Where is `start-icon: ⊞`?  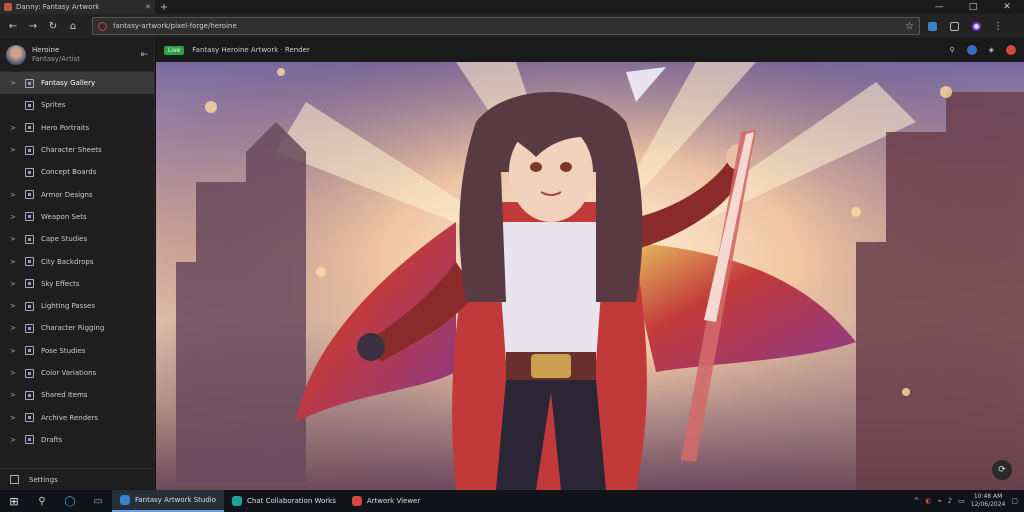
start-icon: ⊞ is located at coordinates (14, 501).